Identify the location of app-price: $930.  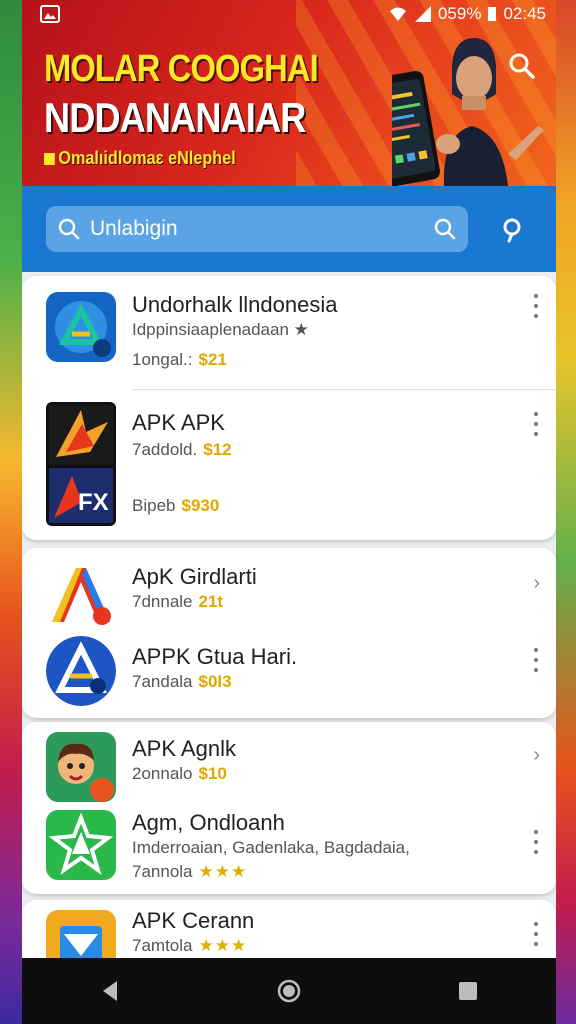
(200, 505).